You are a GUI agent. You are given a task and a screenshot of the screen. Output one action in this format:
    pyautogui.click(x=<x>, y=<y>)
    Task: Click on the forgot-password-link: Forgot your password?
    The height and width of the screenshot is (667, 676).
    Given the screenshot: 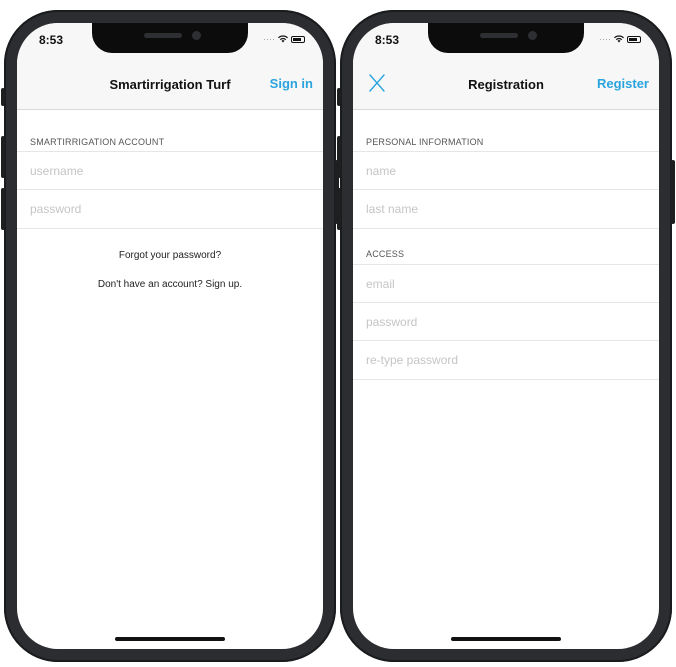 What is the action you would take?
    pyautogui.click(x=170, y=255)
    